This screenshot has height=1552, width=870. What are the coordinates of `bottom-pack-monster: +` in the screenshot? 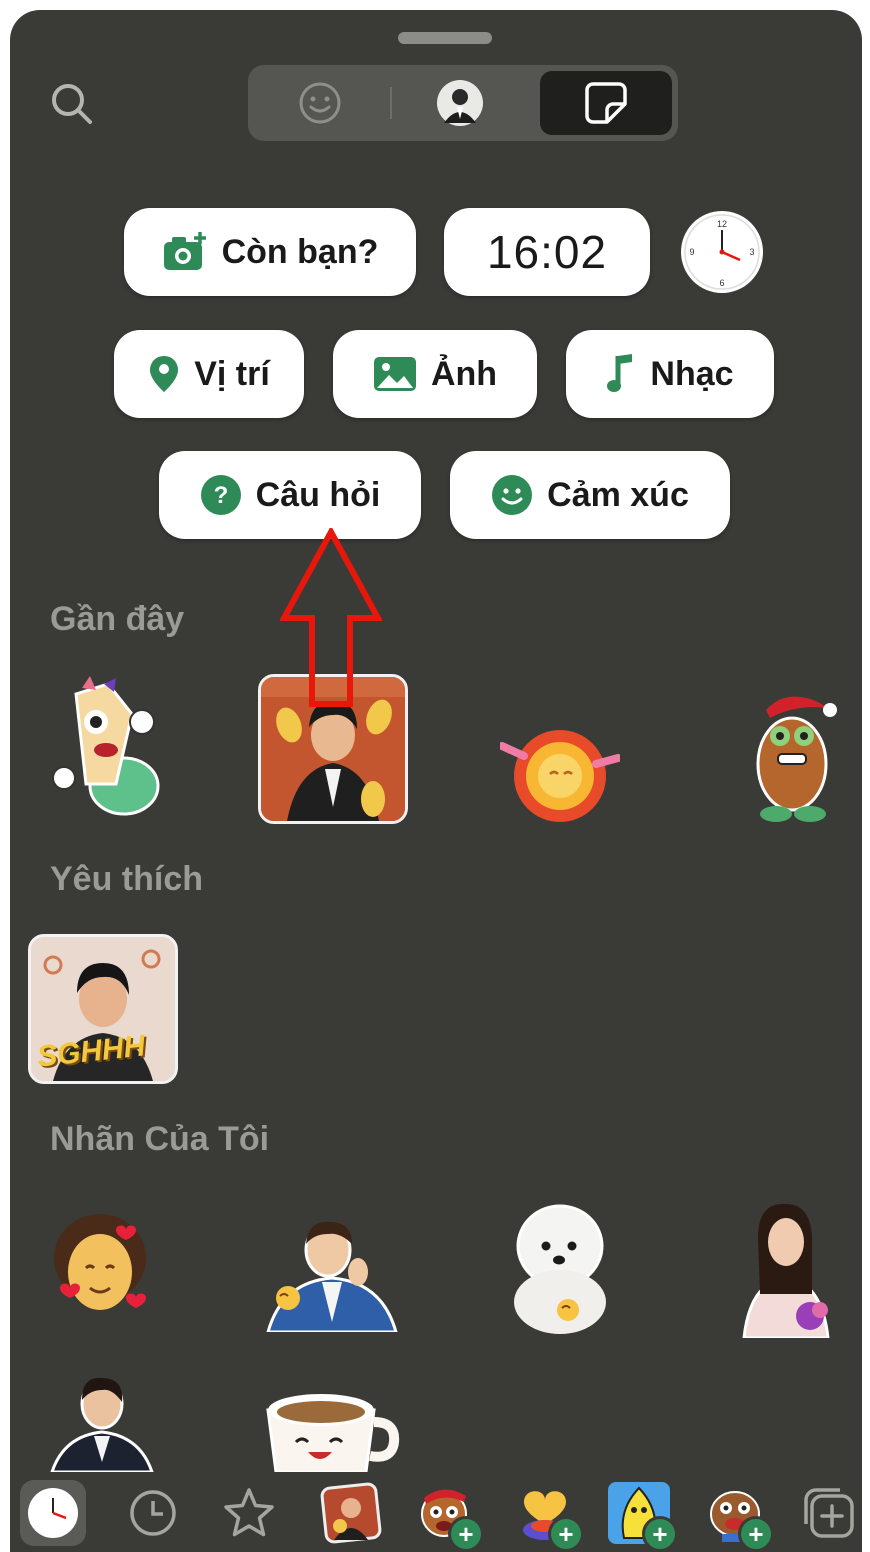 It's located at (738, 1516).